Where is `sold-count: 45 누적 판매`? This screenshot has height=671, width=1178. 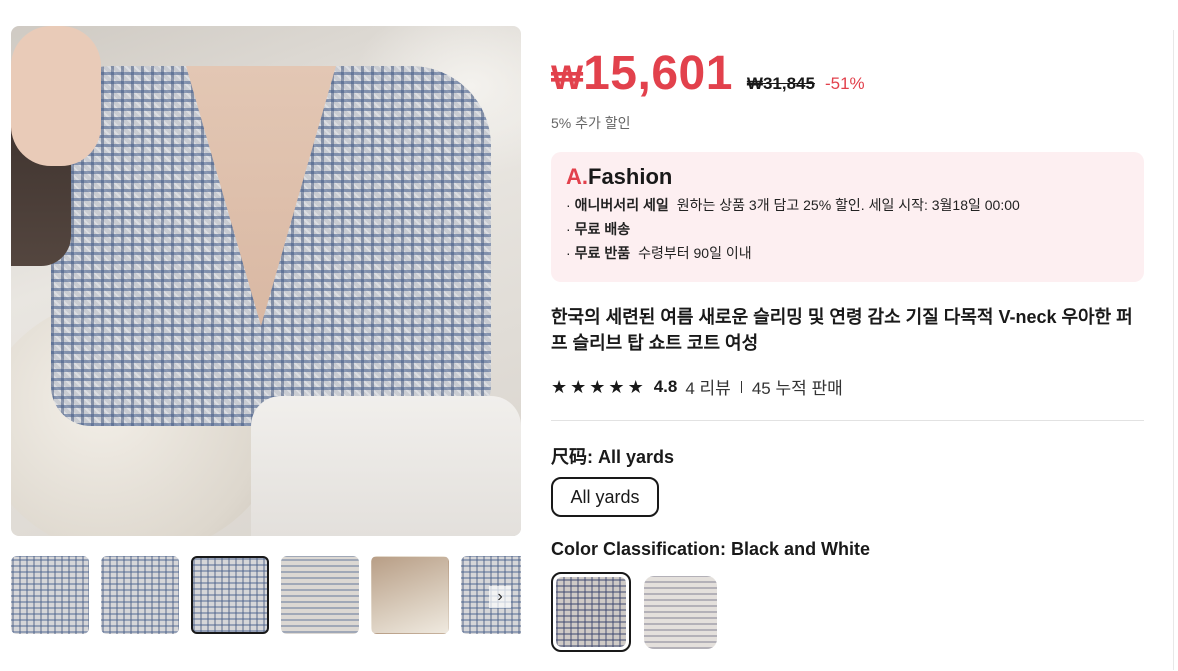 sold-count: 45 누적 판매 is located at coordinates (797, 388).